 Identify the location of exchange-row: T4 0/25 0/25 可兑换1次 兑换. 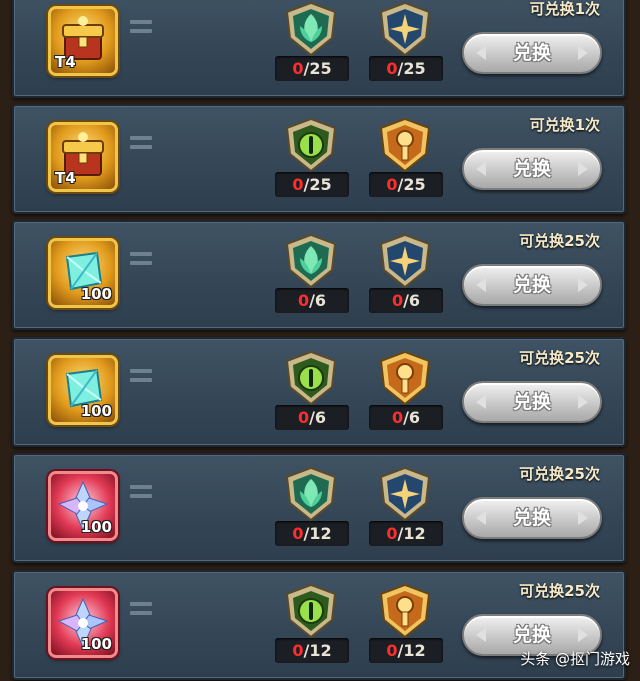
(319, 49).